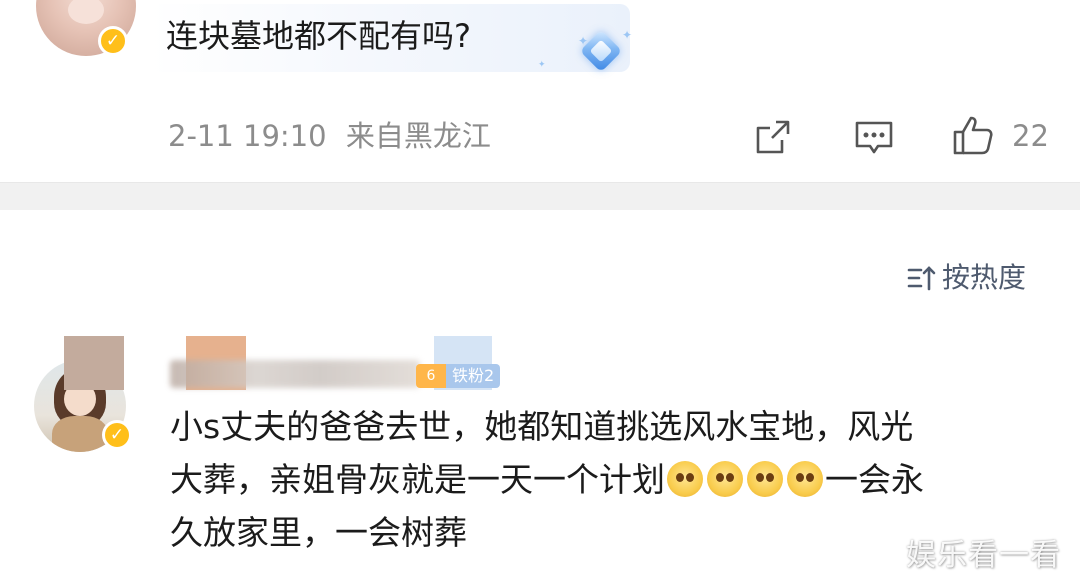 The height and width of the screenshot is (584, 1080). What do you see at coordinates (1030, 136) in the screenshot?
I see `like-count: 22` at bounding box center [1030, 136].